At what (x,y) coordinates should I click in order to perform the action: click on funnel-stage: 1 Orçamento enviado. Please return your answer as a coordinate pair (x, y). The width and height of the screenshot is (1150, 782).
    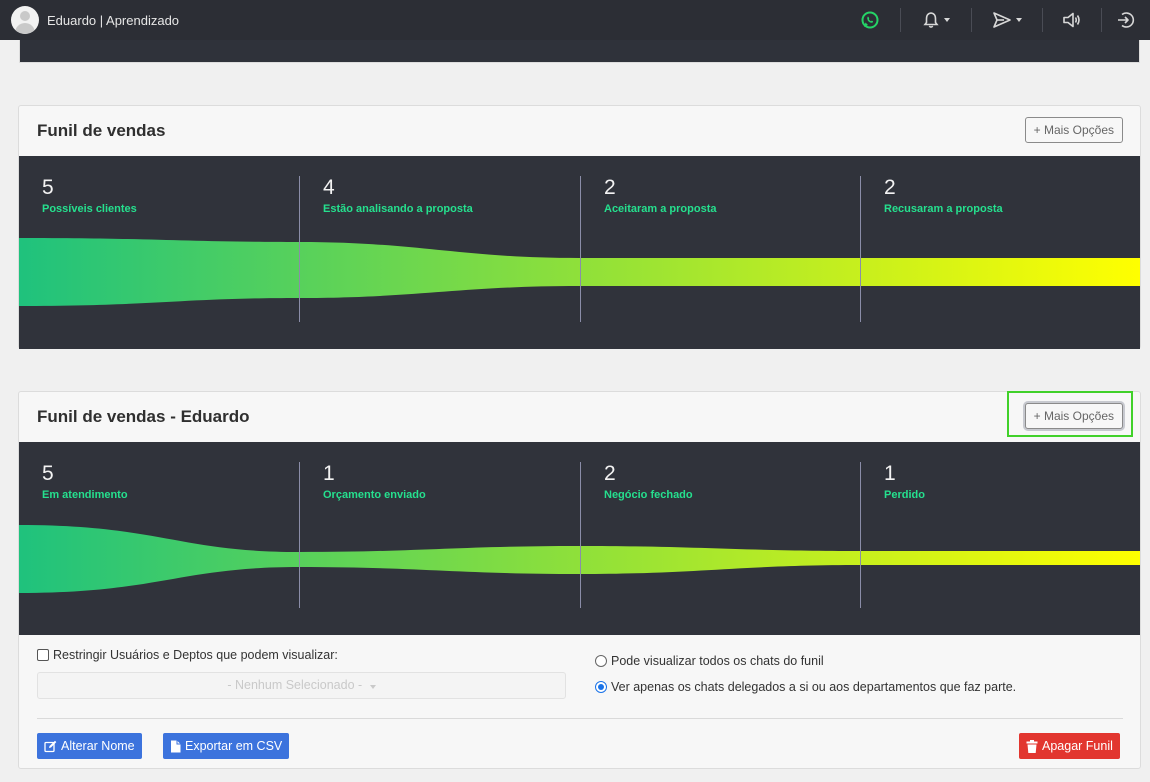
    Looking at the image, I should click on (374, 481).